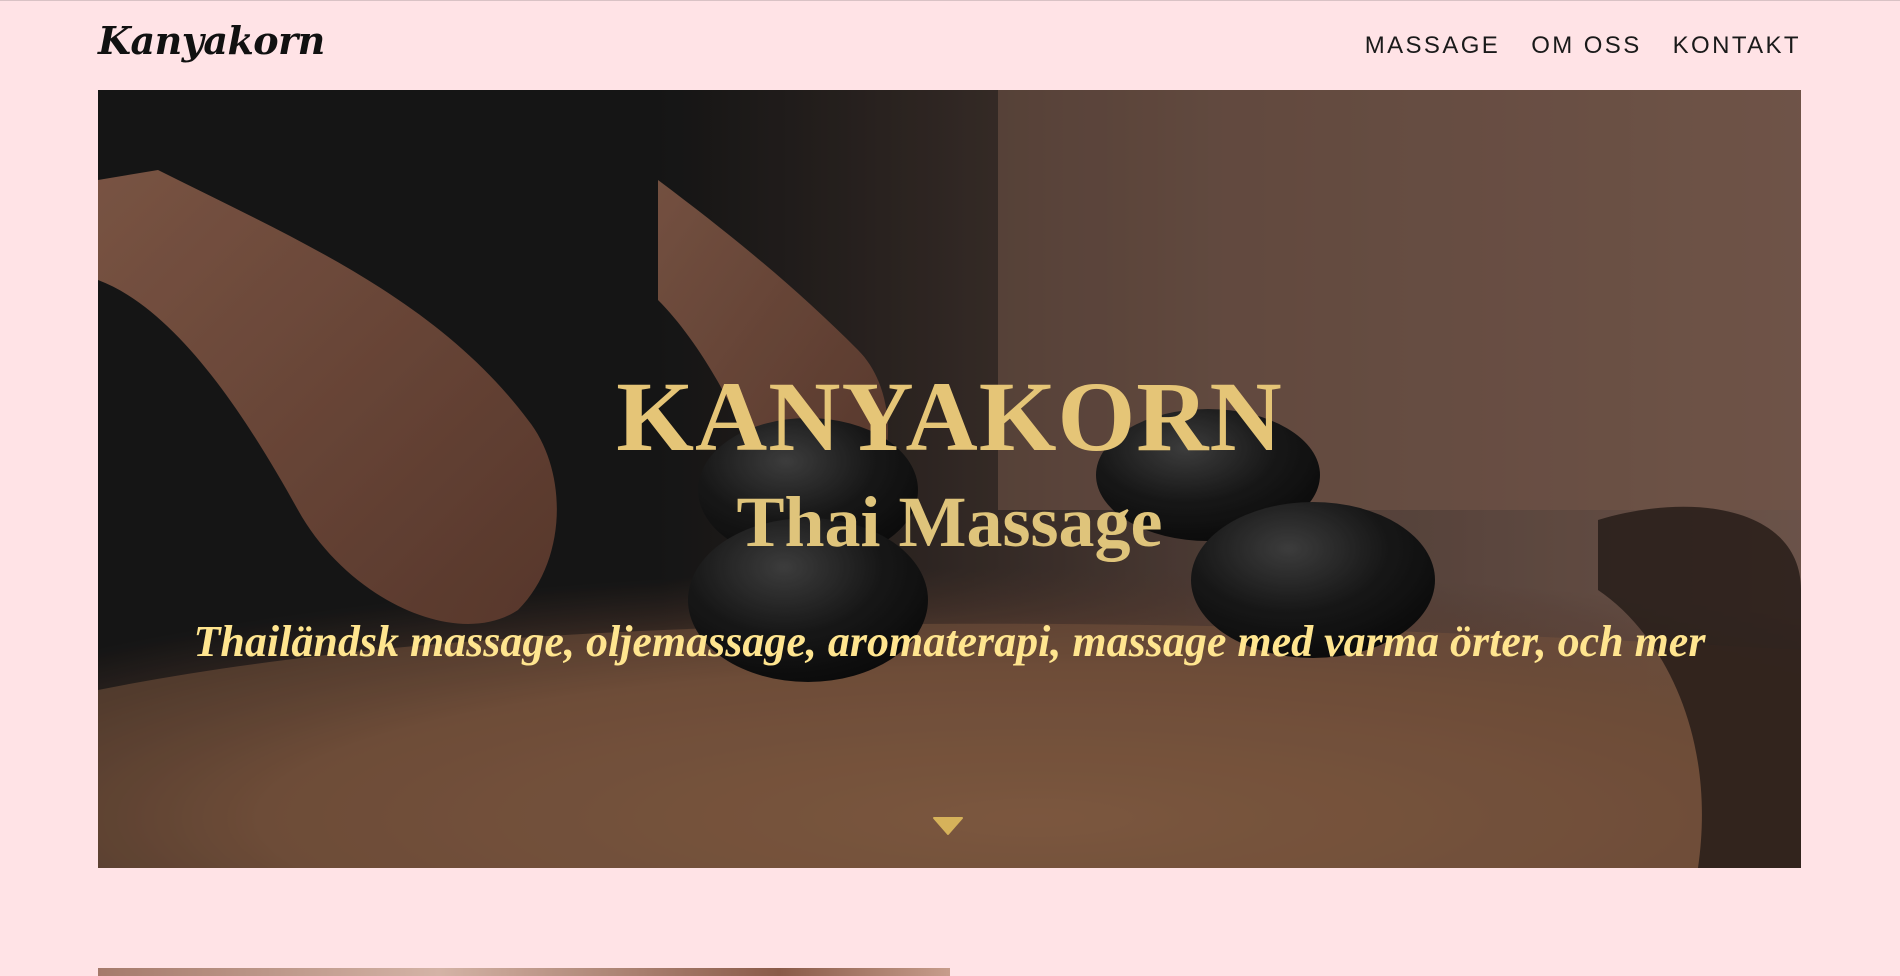 The height and width of the screenshot is (976, 1900). Describe the element at coordinates (949, 522) in the screenshot. I see `hero-subtitle: Thai Massage` at that location.